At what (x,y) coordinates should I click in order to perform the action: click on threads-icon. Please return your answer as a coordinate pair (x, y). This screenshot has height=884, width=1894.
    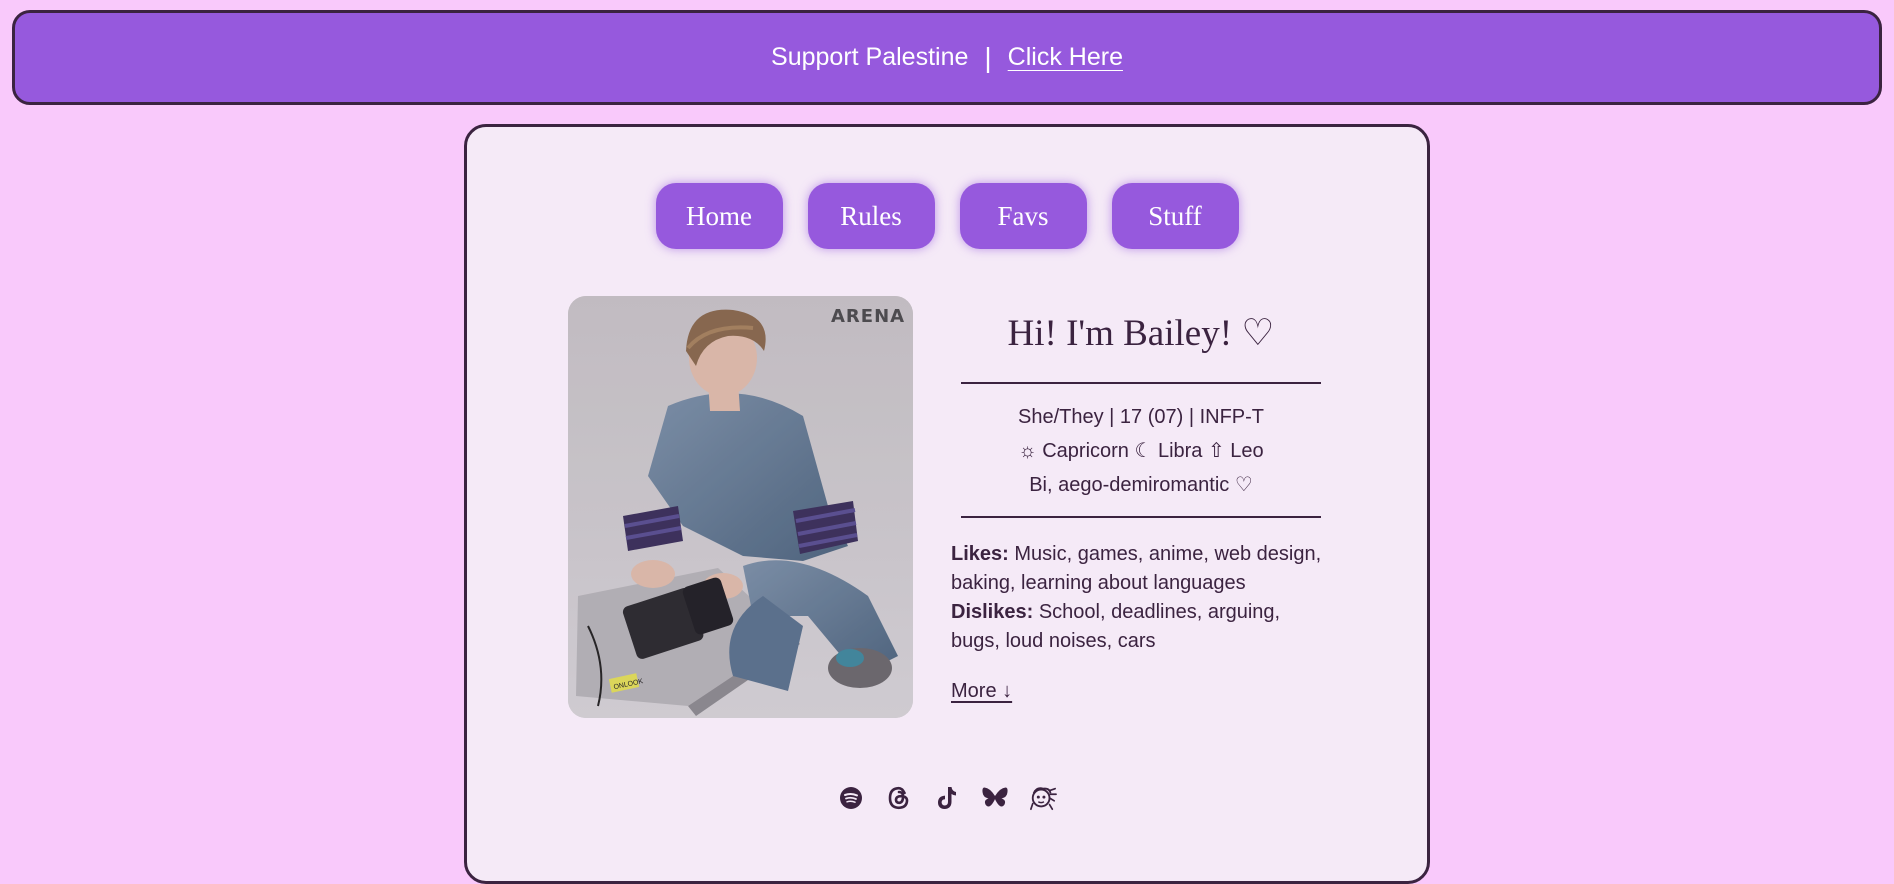
    Looking at the image, I should click on (899, 798).